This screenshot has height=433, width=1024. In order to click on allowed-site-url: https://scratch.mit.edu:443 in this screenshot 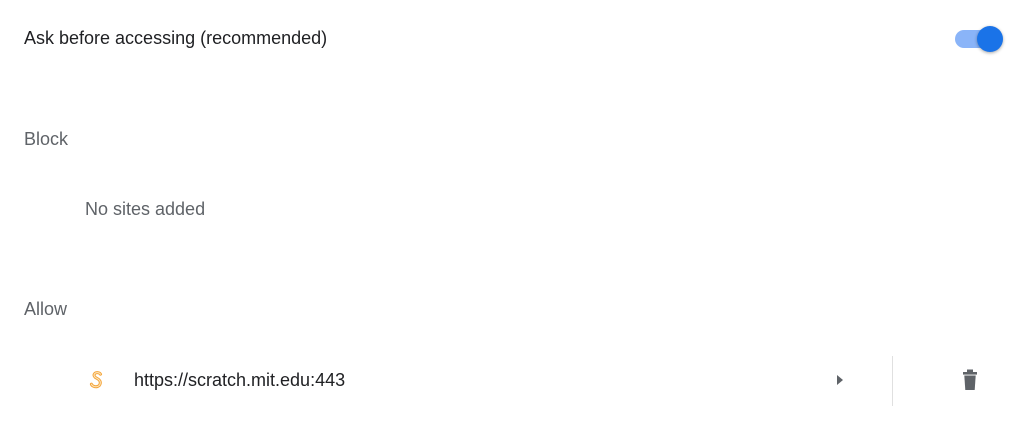, I will do `click(239, 380)`.